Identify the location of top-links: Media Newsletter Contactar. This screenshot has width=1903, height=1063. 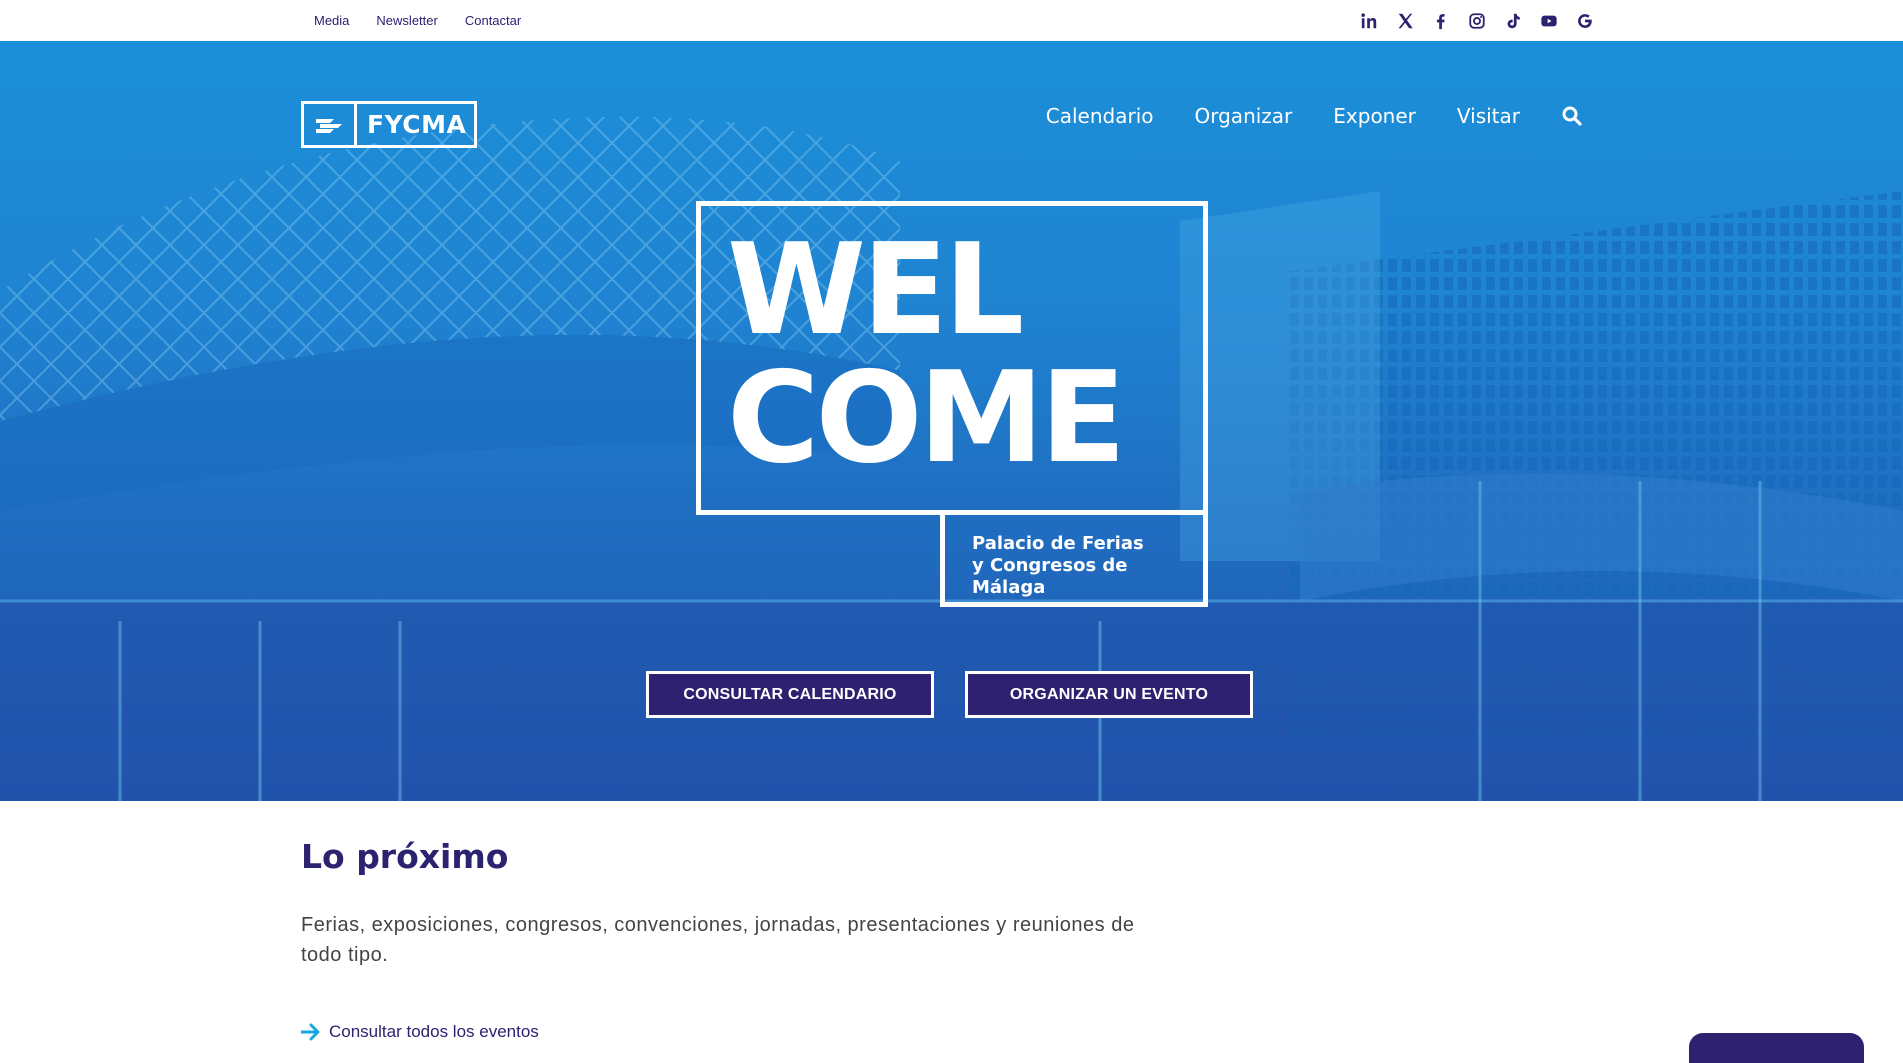
(417, 20).